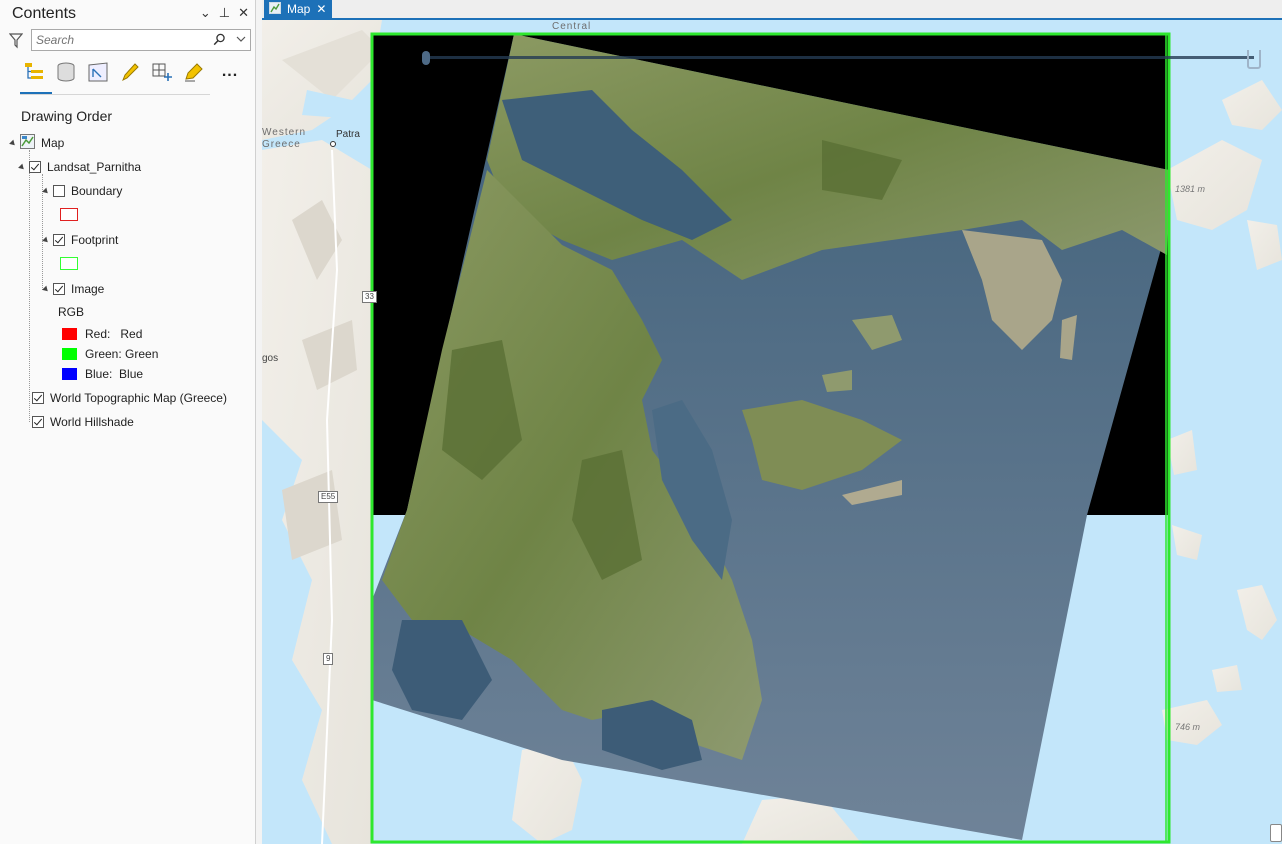  I want to click on layer-row-footprint: Footprint, so click(80, 240).